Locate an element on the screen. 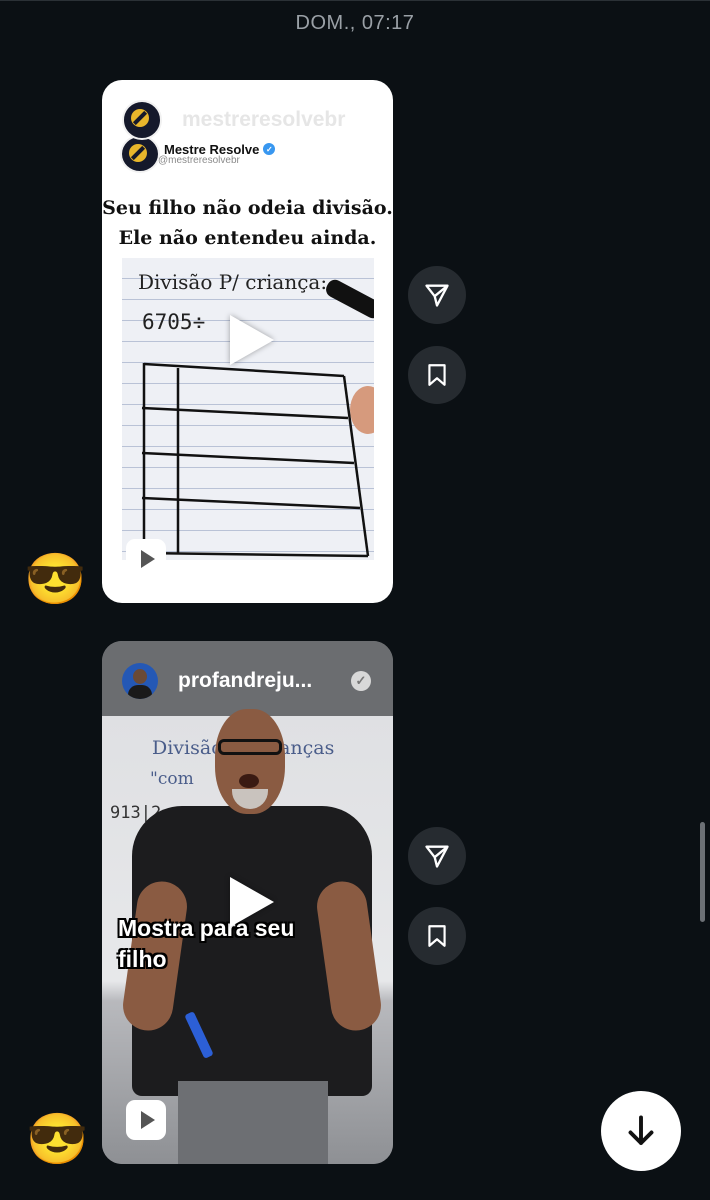 This screenshot has height=1200, width=710. scrollbar is located at coordinates (702, 872).